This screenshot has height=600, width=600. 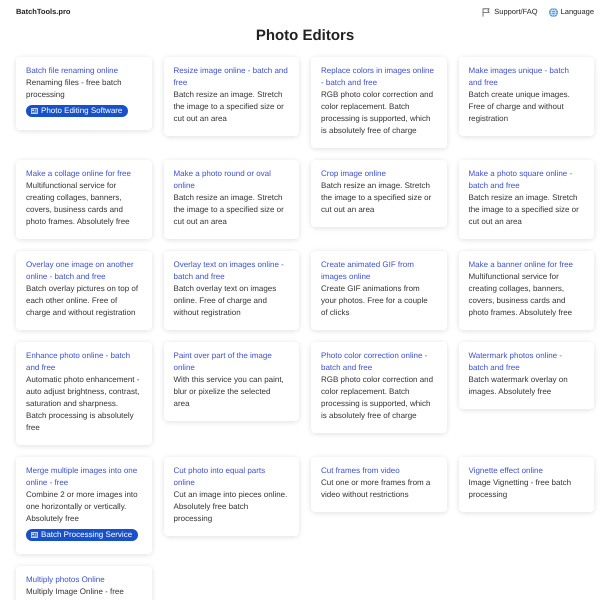 I want to click on card-description: Multiply Image Online - free, so click(x=75, y=592).